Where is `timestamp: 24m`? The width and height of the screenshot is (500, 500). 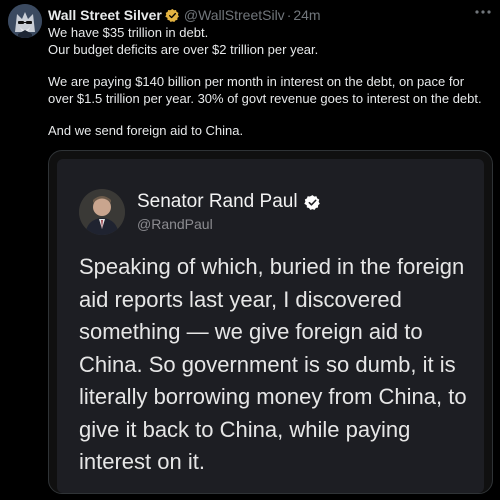 timestamp: 24m is located at coordinates (306, 15).